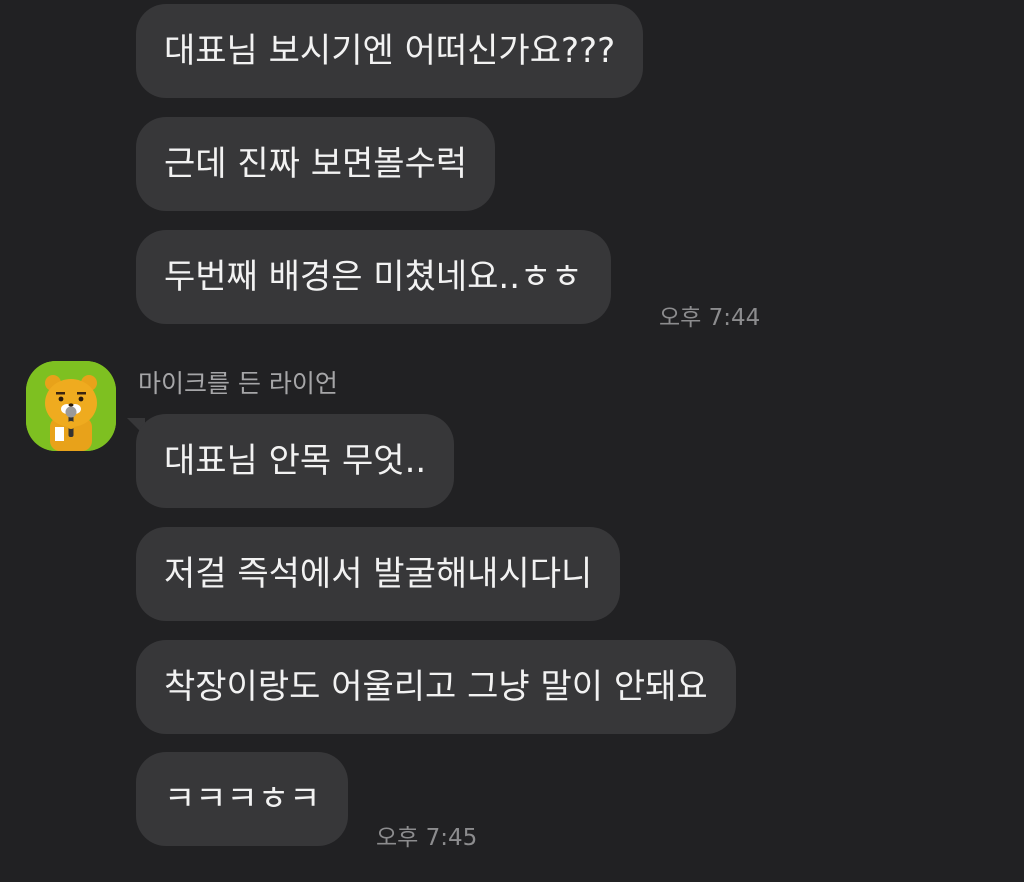 The image size is (1024, 882). I want to click on message-text: 대표님 보시기엔 어떠신가요???, so click(390, 51).